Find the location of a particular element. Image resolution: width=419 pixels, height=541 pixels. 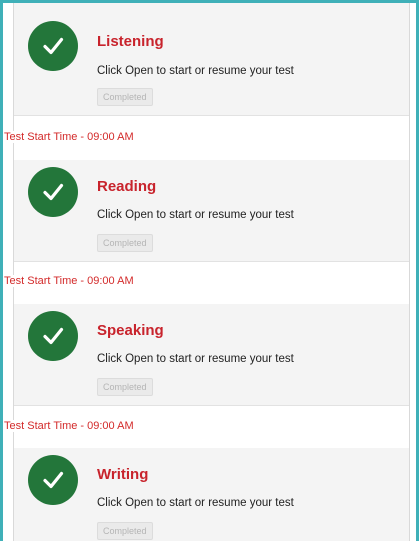

test-title: Reading is located at coordinates (127, 186).